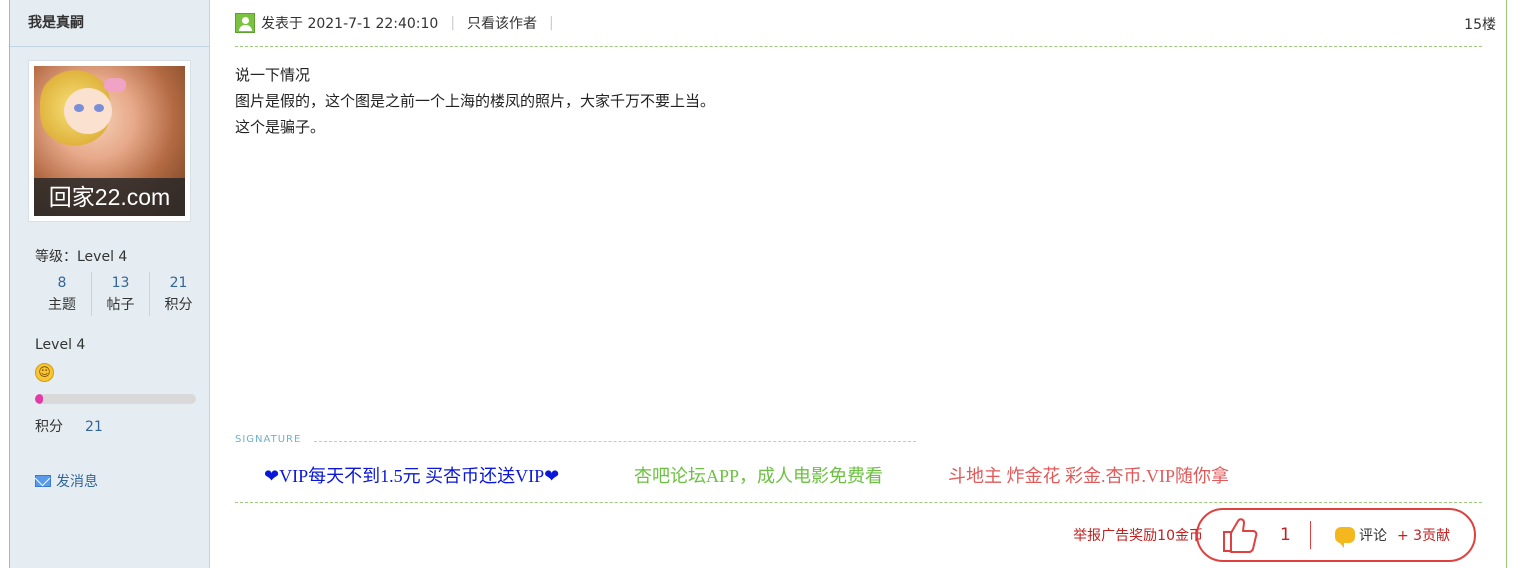  Describe the element at coordinates (1138, 535) in the screenshot. I see `report-ad-link: 举报广告奖励10金币` at that location.